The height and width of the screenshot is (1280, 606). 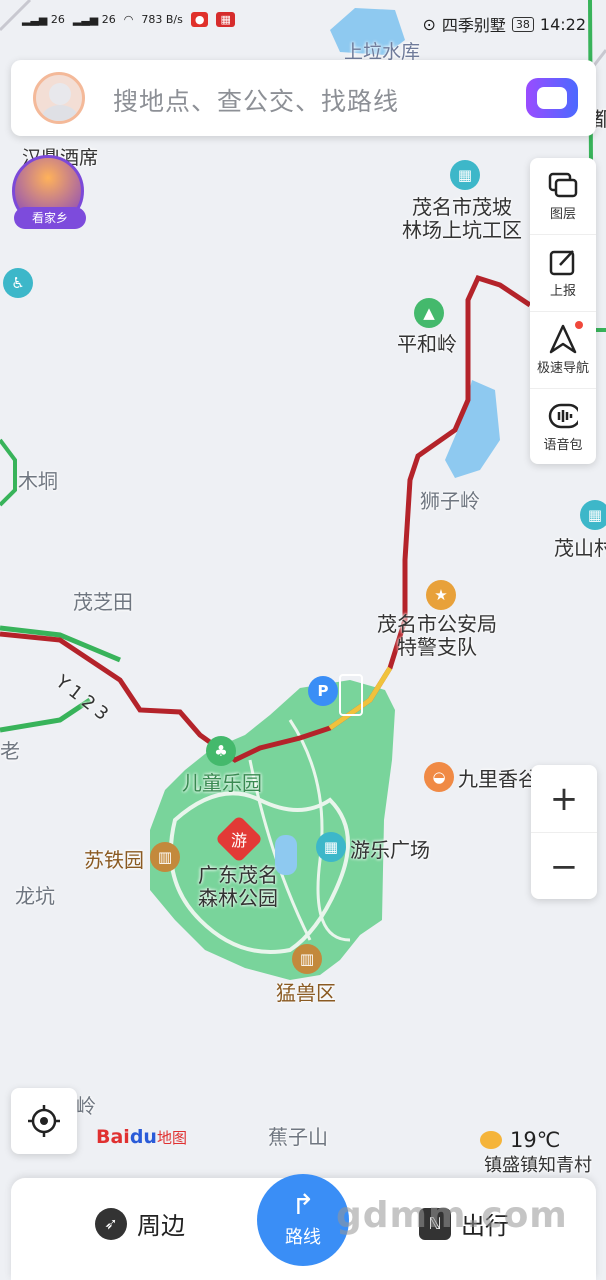 I want to click on battery-icon: 38, so click(x=522, y=24).